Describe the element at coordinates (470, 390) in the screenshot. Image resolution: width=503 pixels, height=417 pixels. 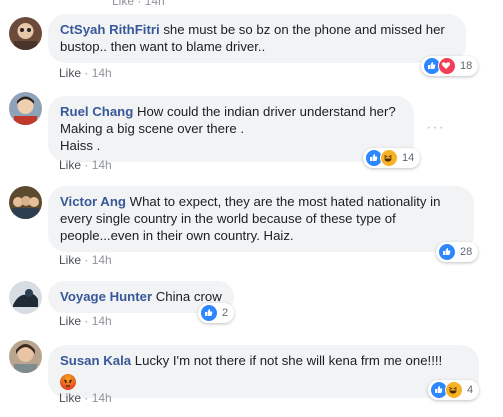
I see `reaction-count: 4` at that location.